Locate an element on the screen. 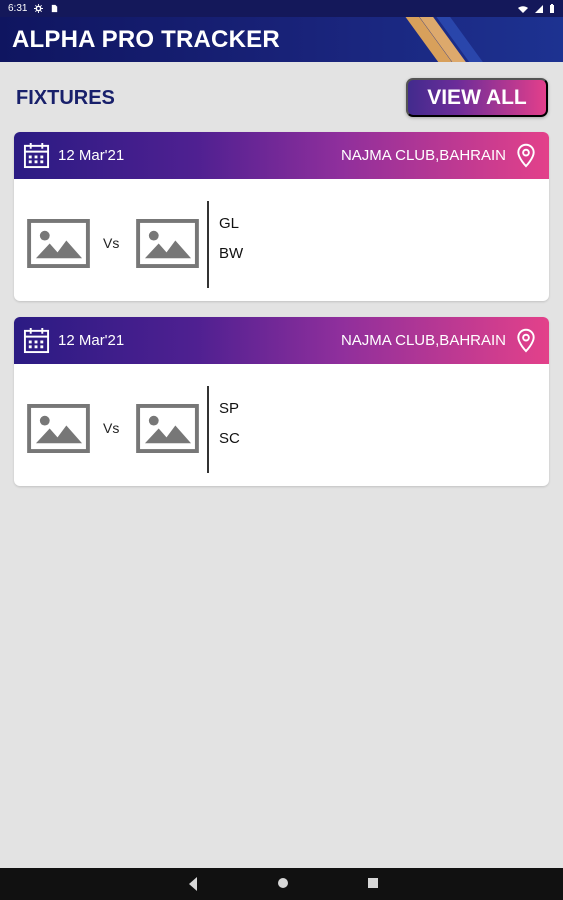 This screenshot has width=563, height=900. status-left: 6:31 is located at coordinates (33, 8).